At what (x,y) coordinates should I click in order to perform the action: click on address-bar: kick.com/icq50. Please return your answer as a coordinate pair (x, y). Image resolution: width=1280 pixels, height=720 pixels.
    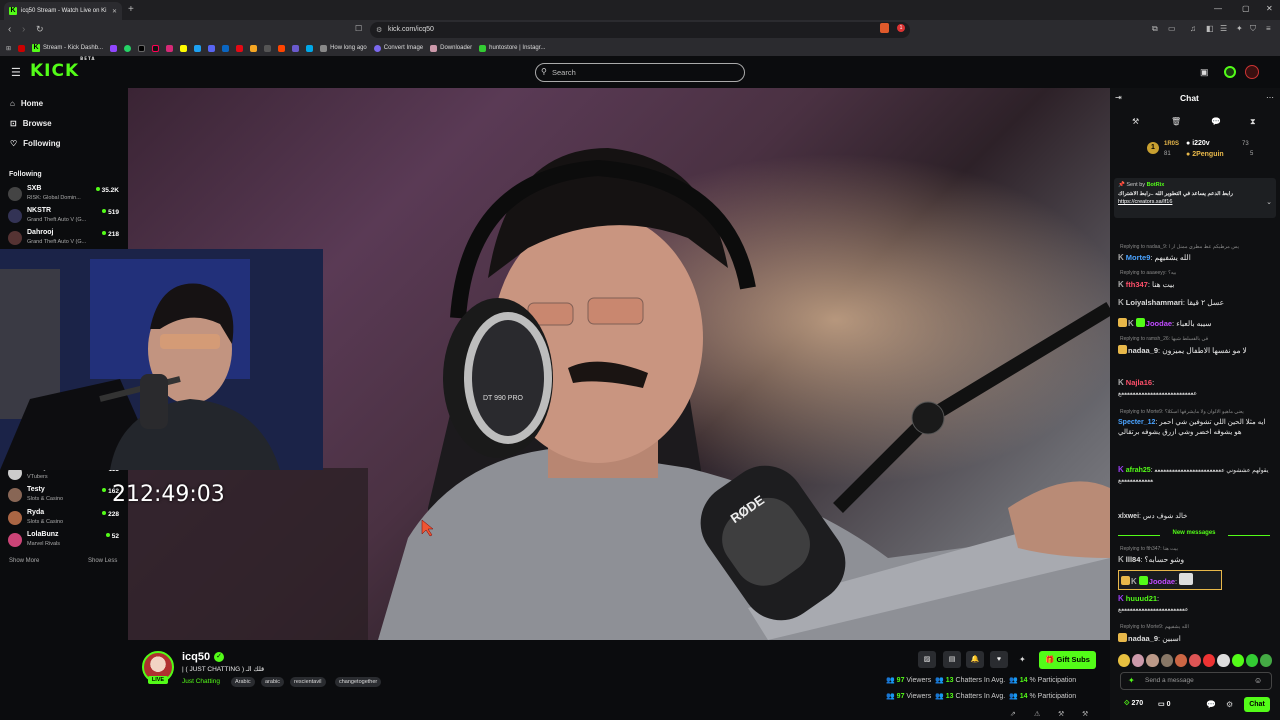
    Looking at the image, I should click on (640, 30).